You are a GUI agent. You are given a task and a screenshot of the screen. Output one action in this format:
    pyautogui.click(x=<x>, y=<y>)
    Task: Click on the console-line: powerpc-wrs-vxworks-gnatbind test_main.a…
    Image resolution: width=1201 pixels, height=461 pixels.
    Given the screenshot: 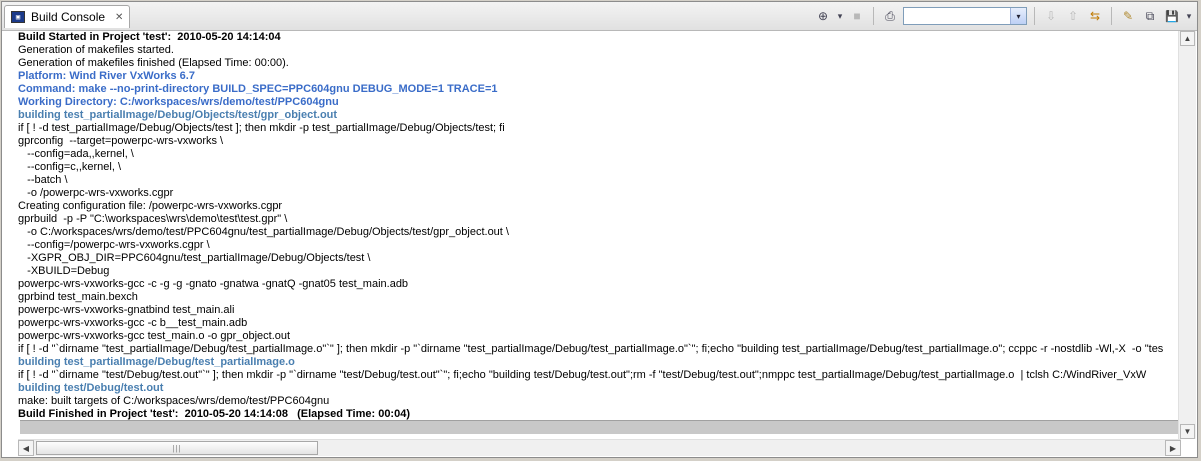 What is the action you would take?
    pyautogui.click(x=126, y=310)
    